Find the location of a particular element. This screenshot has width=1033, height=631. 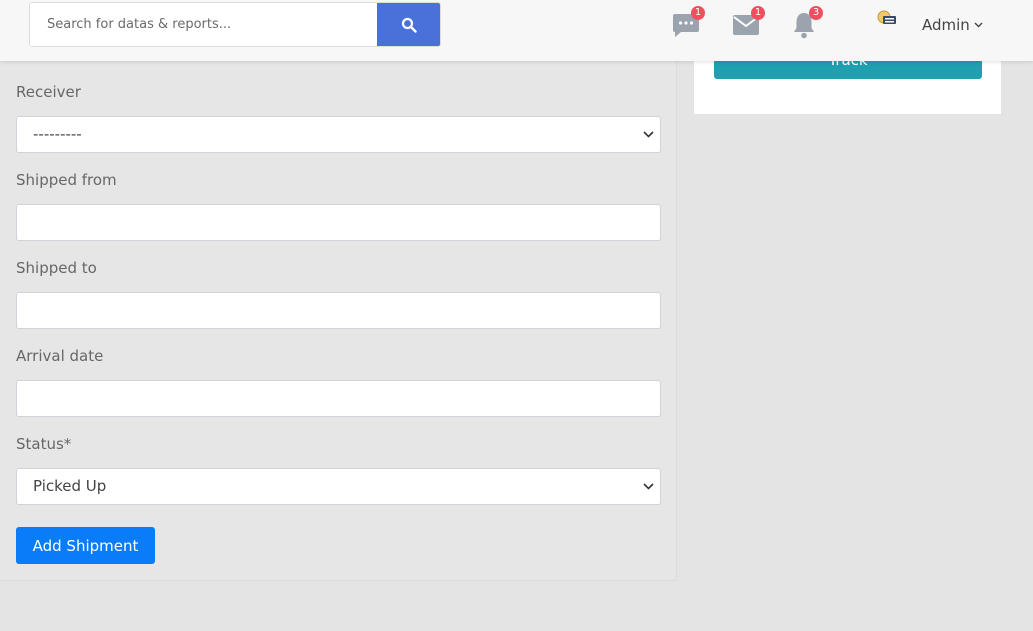

search-bar is located at coordinates (235, 24).